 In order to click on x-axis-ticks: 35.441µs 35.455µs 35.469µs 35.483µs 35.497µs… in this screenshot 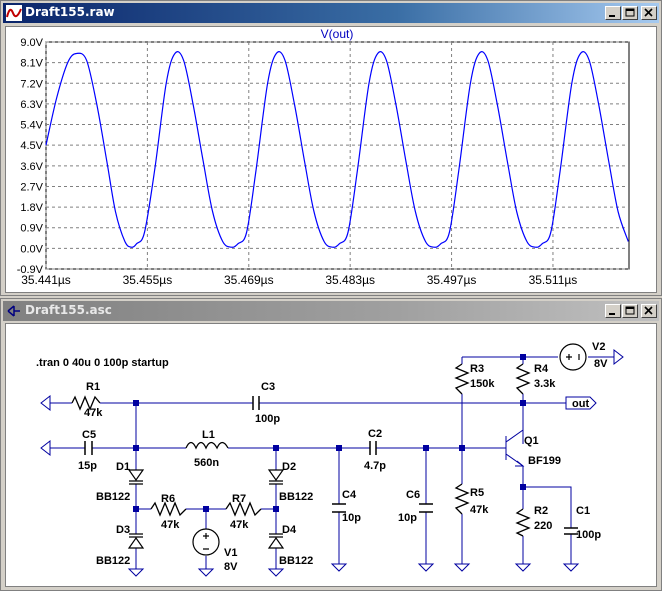, I will do `click(299, 280)`.